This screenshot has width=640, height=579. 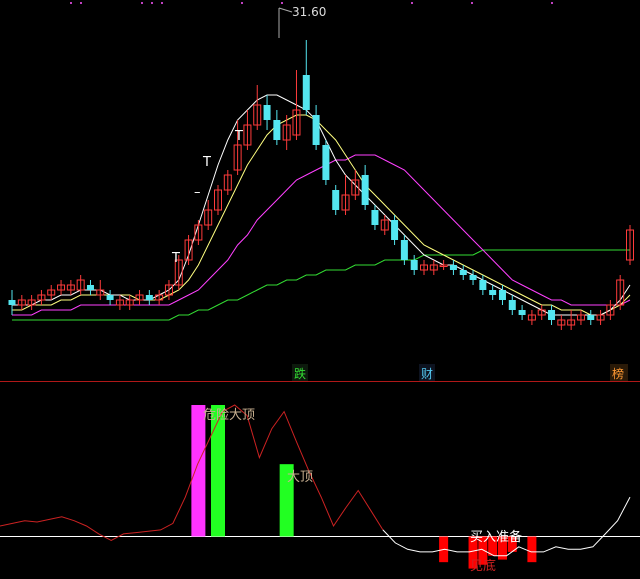 What do you see at coordinates (206, 162) in the screenshot?
I see `signal-mark-1: T` at bounding box center [206, 162].